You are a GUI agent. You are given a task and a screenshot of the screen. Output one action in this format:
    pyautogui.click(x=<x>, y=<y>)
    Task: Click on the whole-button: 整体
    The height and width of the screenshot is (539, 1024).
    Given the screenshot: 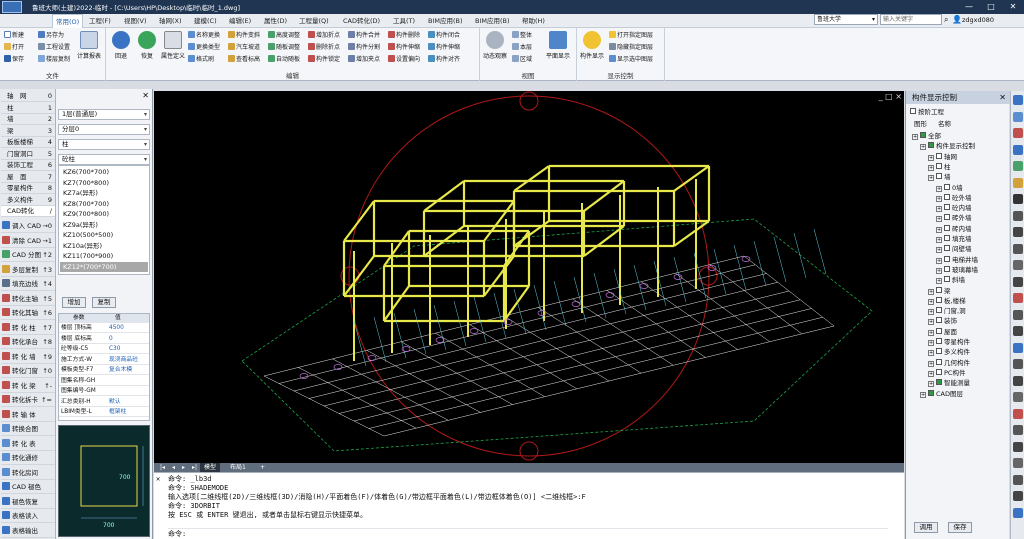 What is the action you would take?
    pyautogui.click(x=522, y=36)
    